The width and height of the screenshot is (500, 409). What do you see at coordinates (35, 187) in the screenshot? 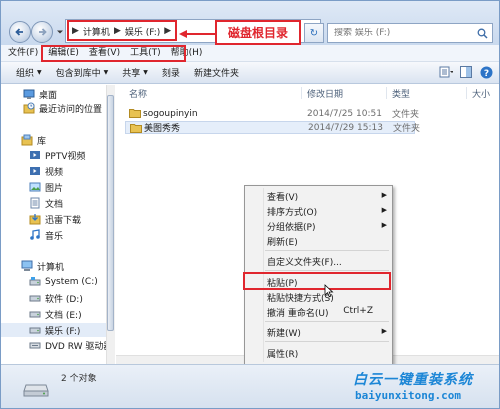
I see `picture-library-icon` at bounding box center [35, 187].